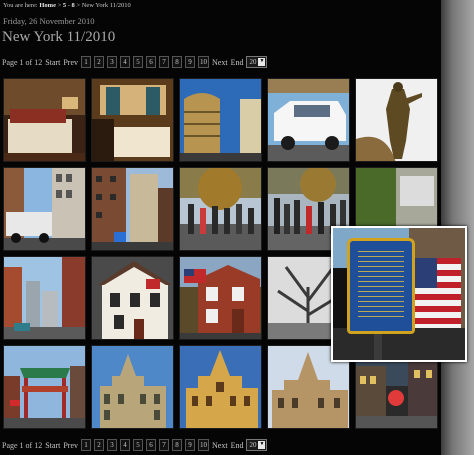  Describe the element at coordinates (44, 298) in the screenshot. I see `thumbnail-street-skyscrapers` at that location.